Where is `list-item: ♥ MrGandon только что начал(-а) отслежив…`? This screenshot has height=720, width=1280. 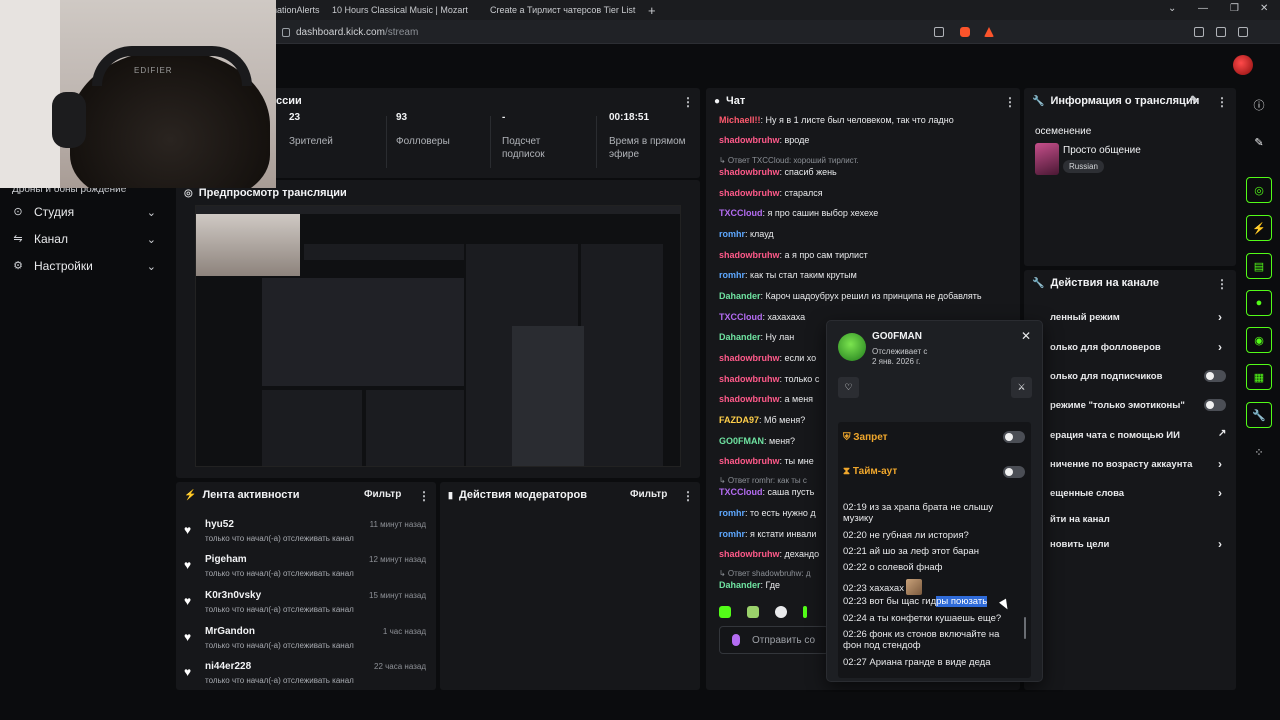 list-item: ♥ MrGandon только что начал(-а) отслежив… is located at coordinates (307, 642).